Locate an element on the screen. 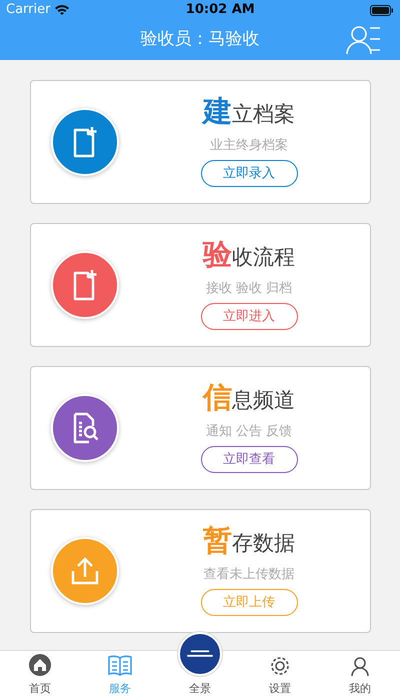 Image resolution: width=400 pixels, height=700 pixels. tab-item: 设置 is located at coordinates (280, 675).